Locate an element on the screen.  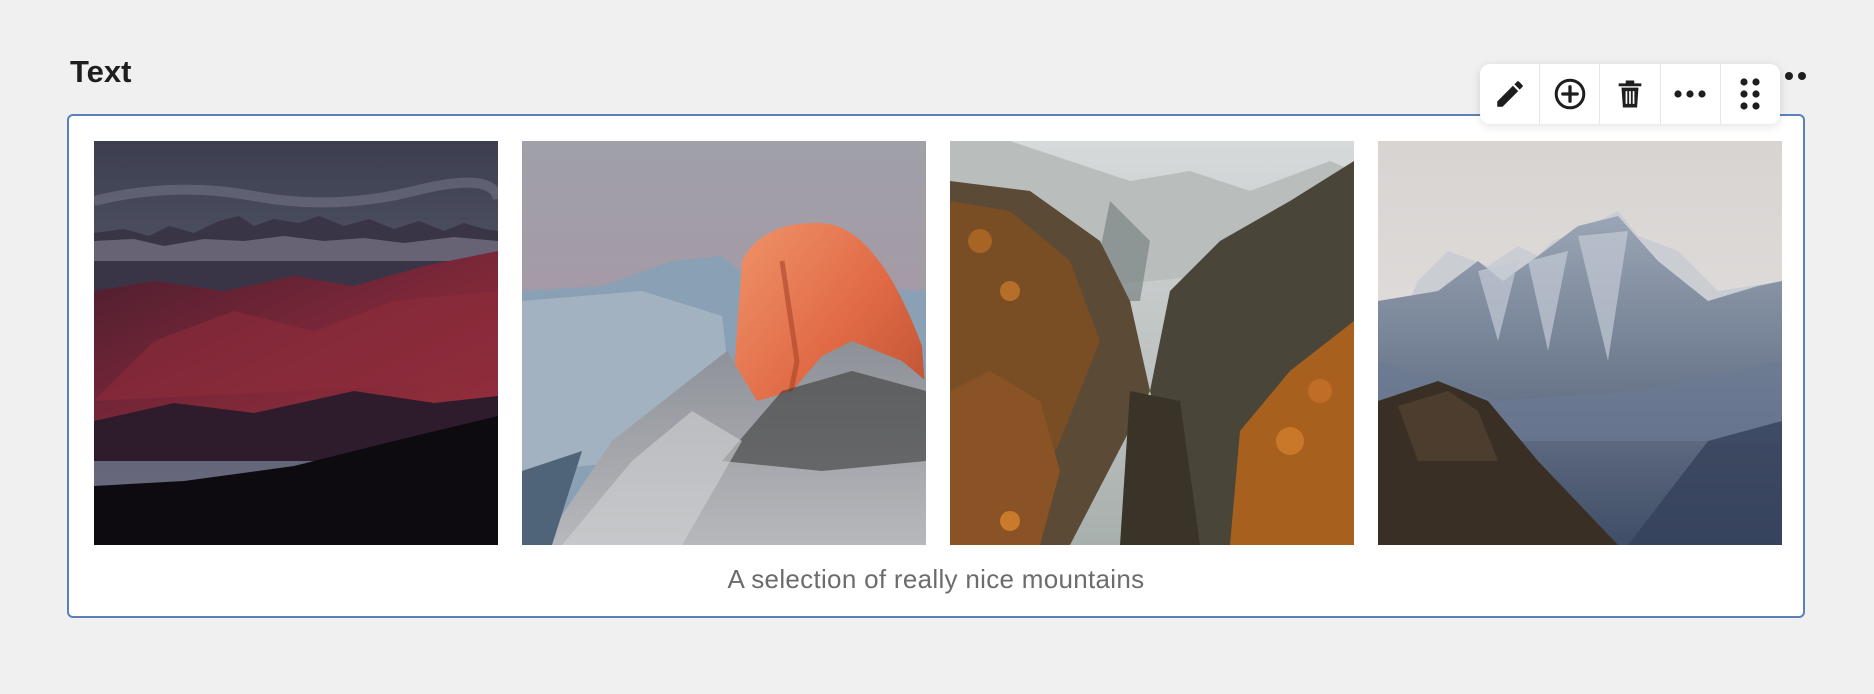
more-options-button is located at coordinates (1689, 94).